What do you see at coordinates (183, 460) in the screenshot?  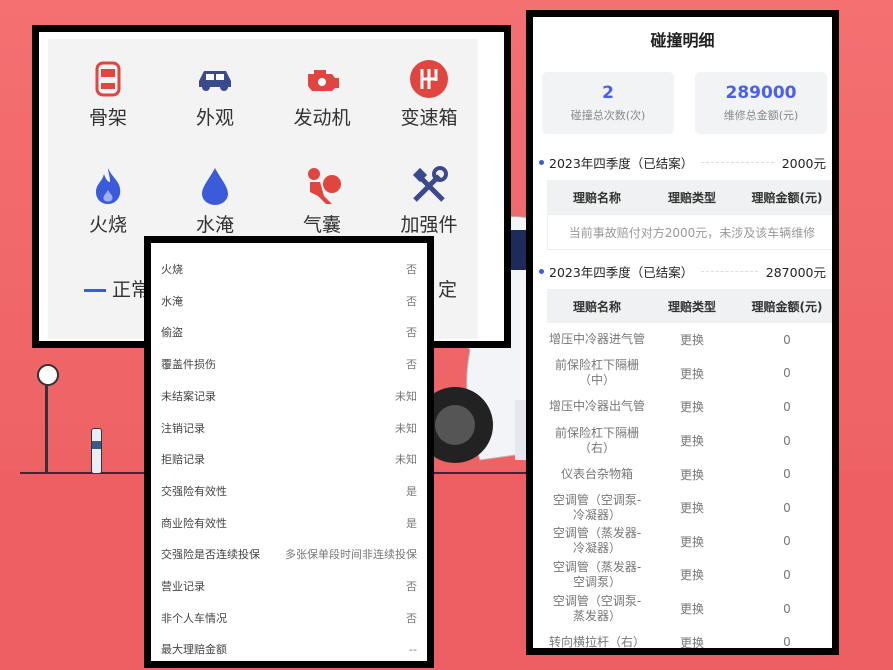 I see `record-label: 拒赔记录` at bounding box center [183, 460].